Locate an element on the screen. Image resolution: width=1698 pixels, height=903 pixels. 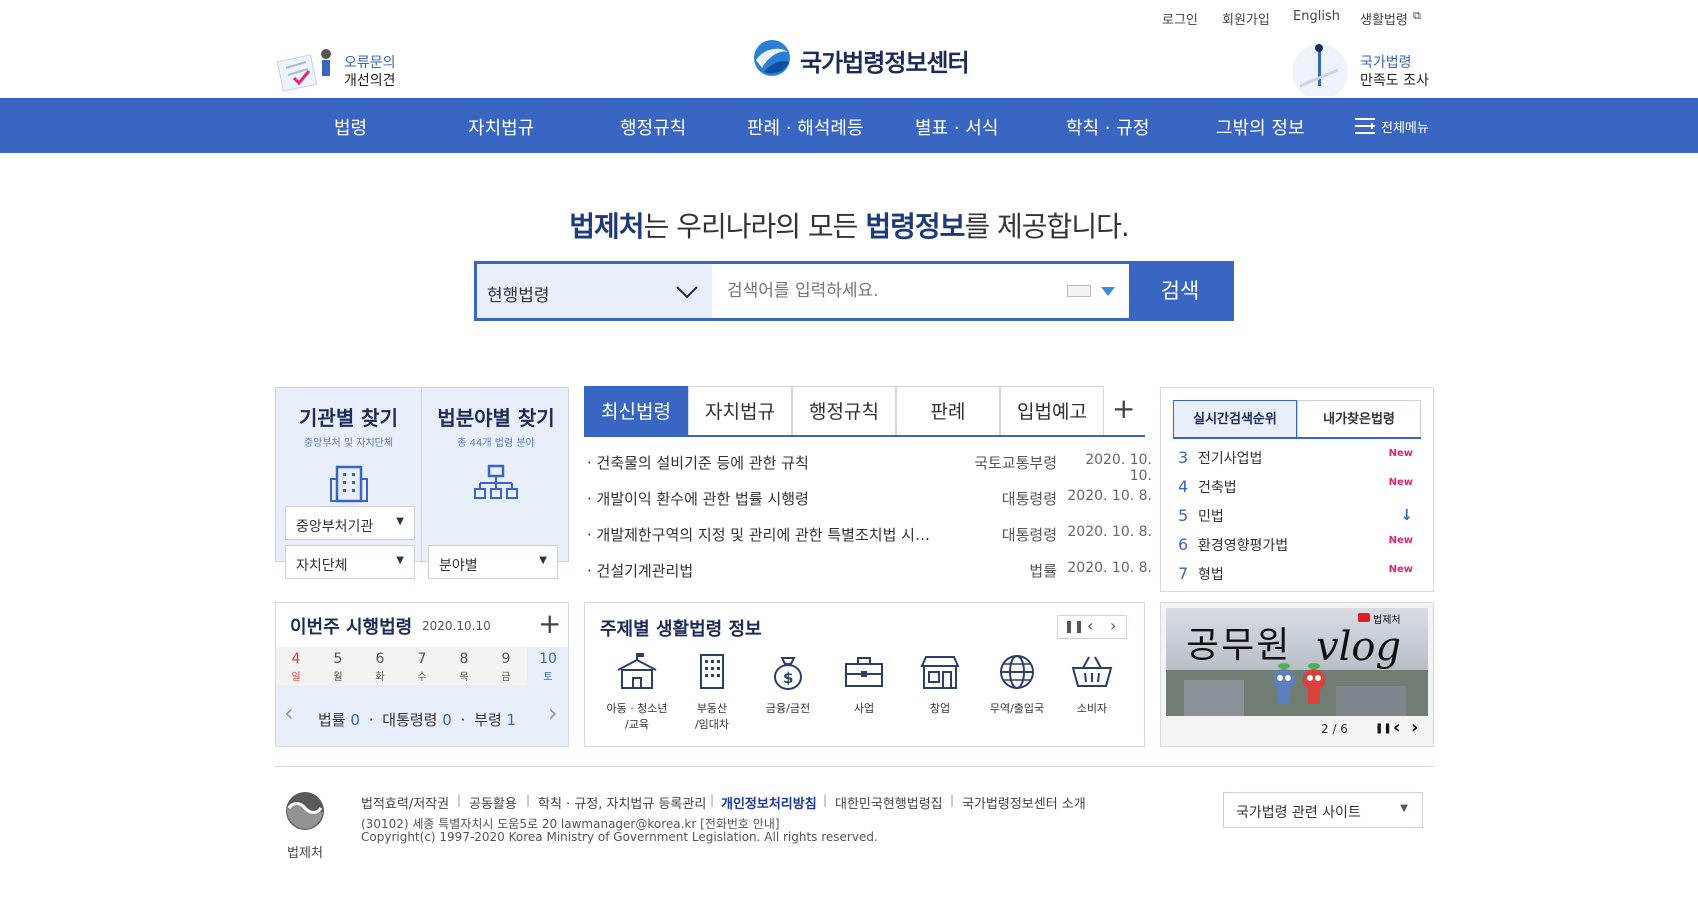
all-menu-label: 전체메뉴 is located at coordinates (1405, 128).